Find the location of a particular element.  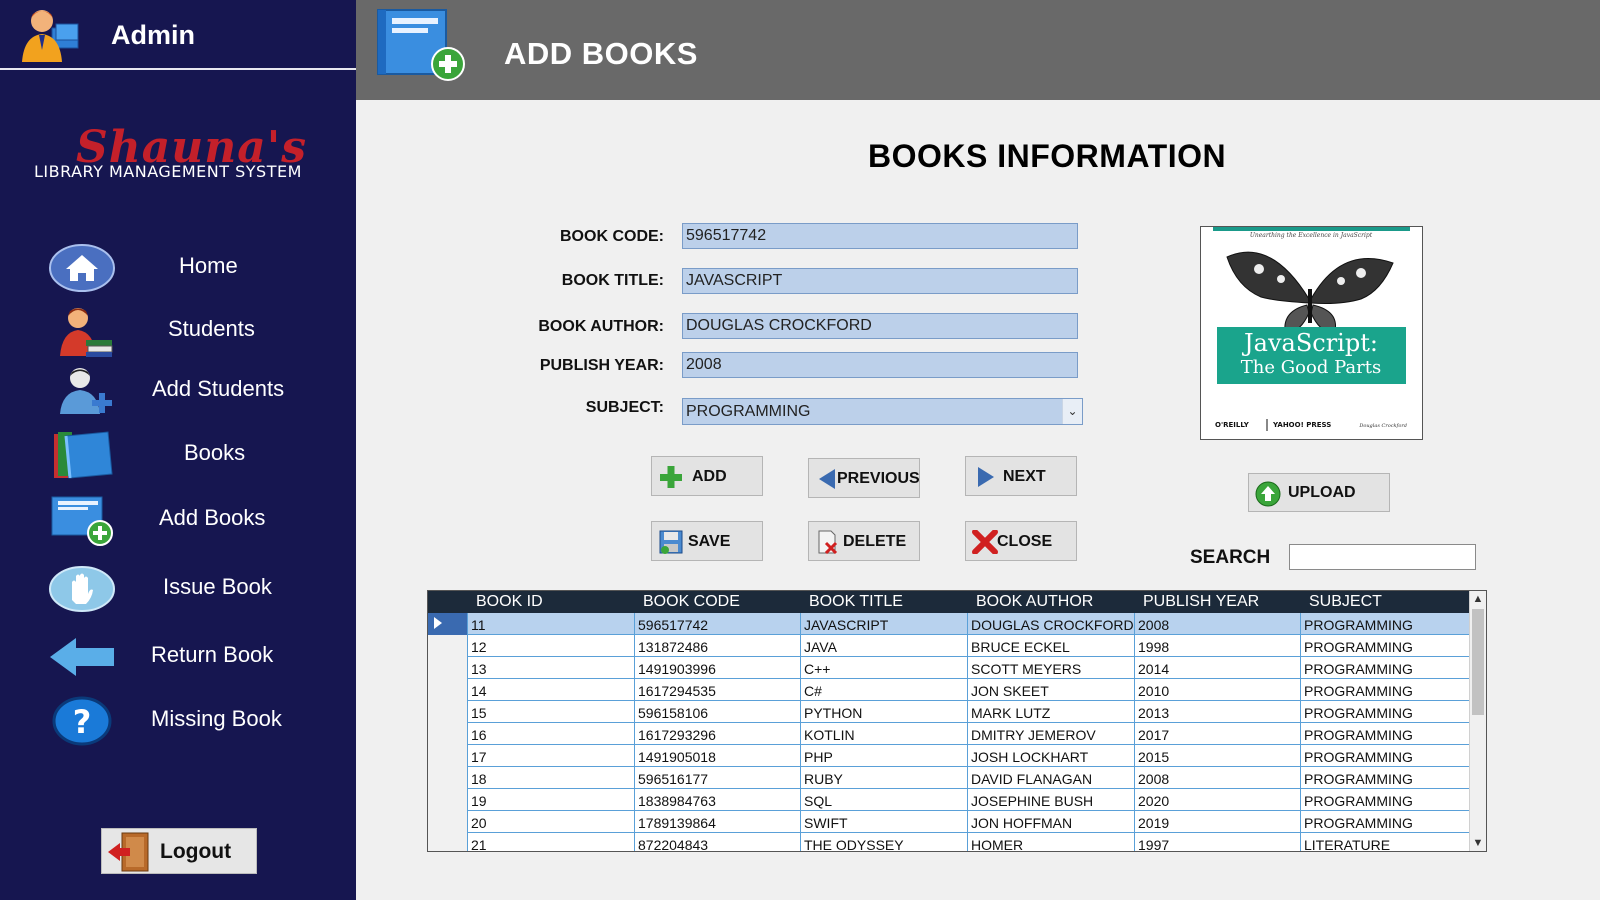

publish-year-field is located at coordinates (880, 365).